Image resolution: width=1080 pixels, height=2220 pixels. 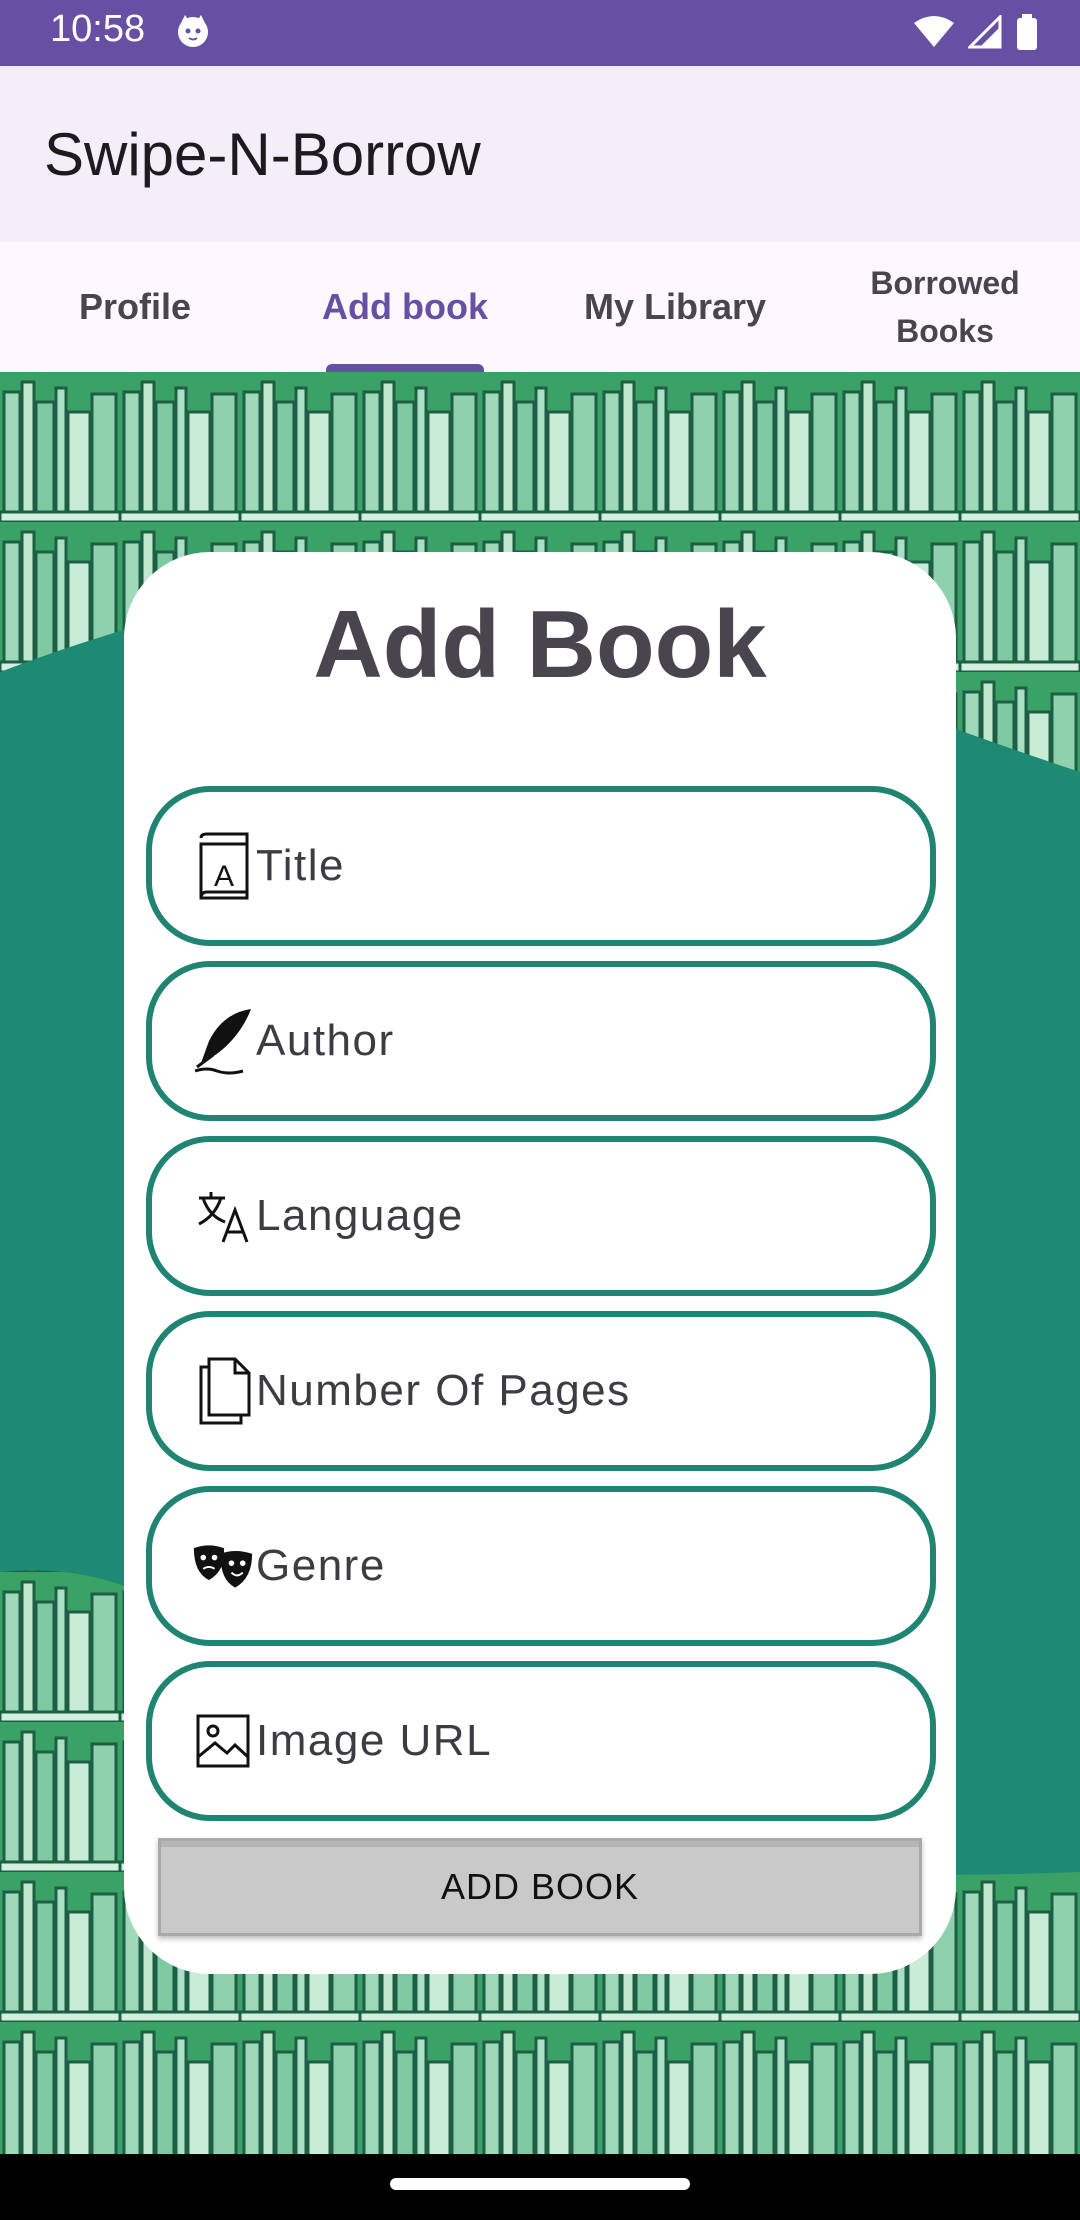 I want to click on tab-label: Add book, so click(x=405, y=306).